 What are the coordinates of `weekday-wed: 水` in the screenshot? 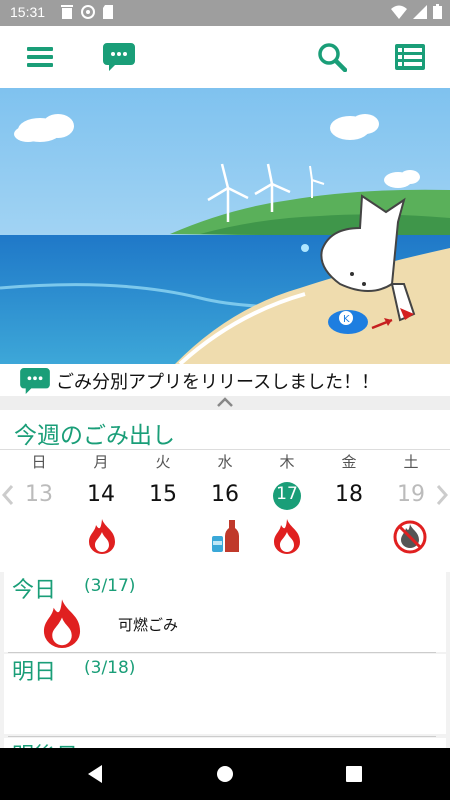 It's located at (225, 462).